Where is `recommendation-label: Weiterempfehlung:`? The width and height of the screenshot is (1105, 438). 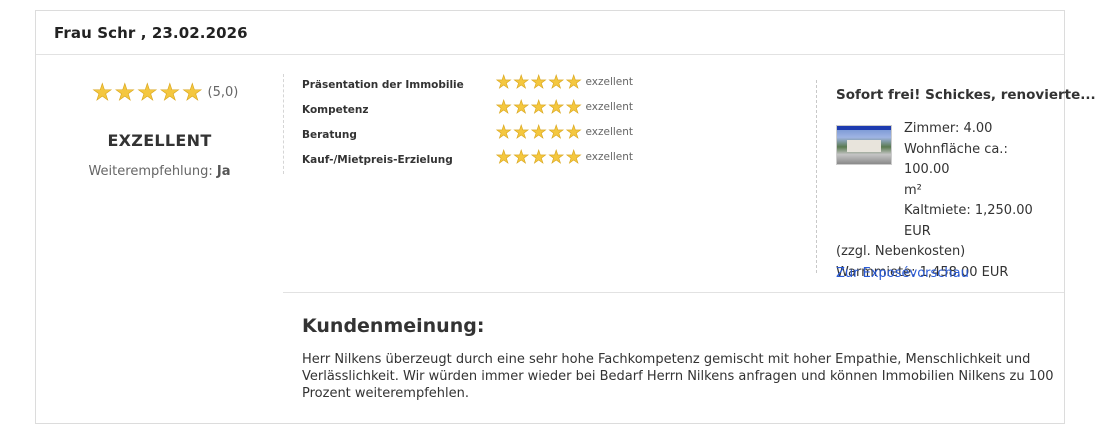
recommendation-label: Weiterempfehlung: is located at coordinates (150, 171).